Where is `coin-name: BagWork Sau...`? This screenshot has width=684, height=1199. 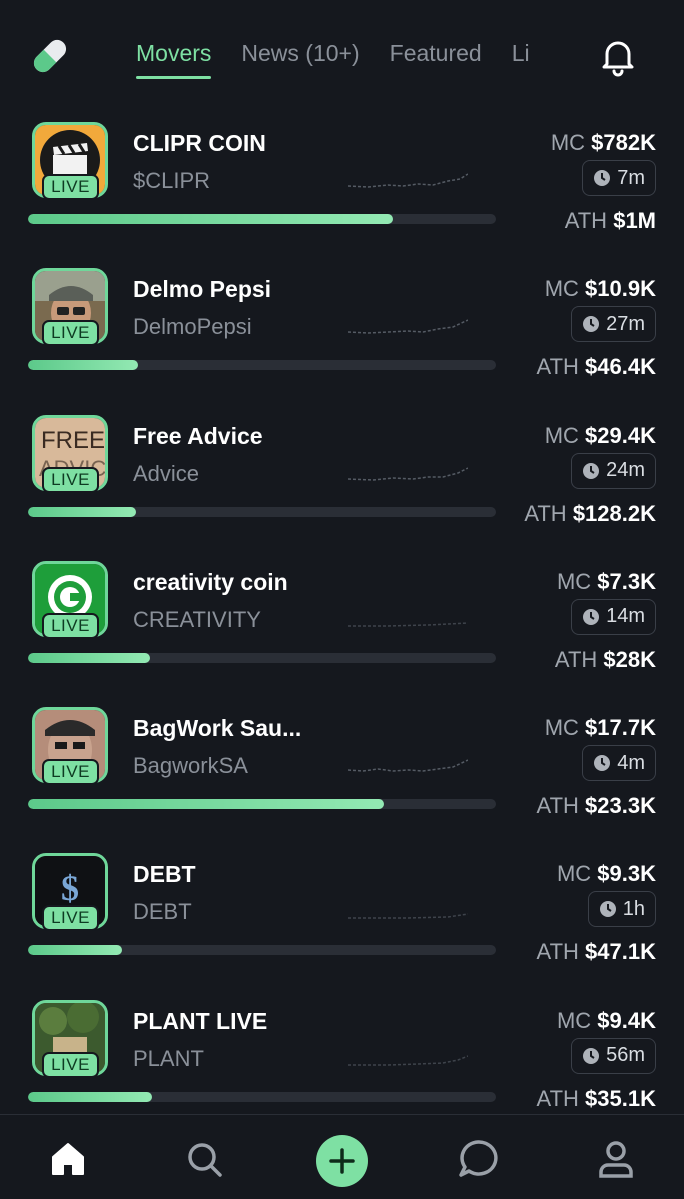
coin-name: BagWork Sau... is located at coordinates (217, 728).